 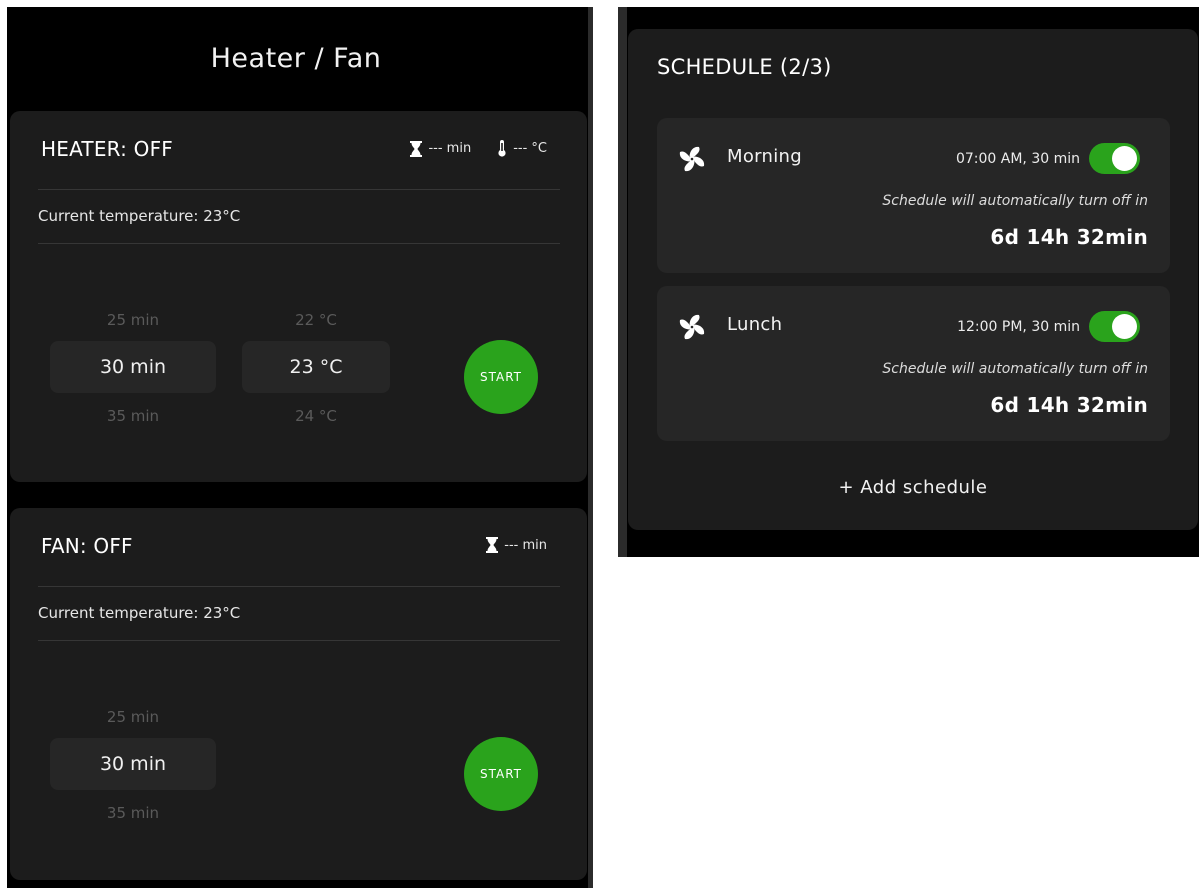 I want to click on schedule-name: Morning, so click(x=764, y=156).